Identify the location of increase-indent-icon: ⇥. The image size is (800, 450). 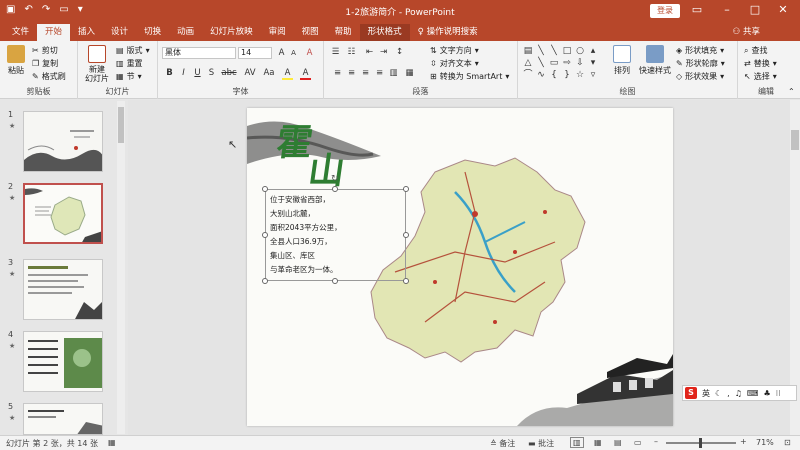
(383, 52).